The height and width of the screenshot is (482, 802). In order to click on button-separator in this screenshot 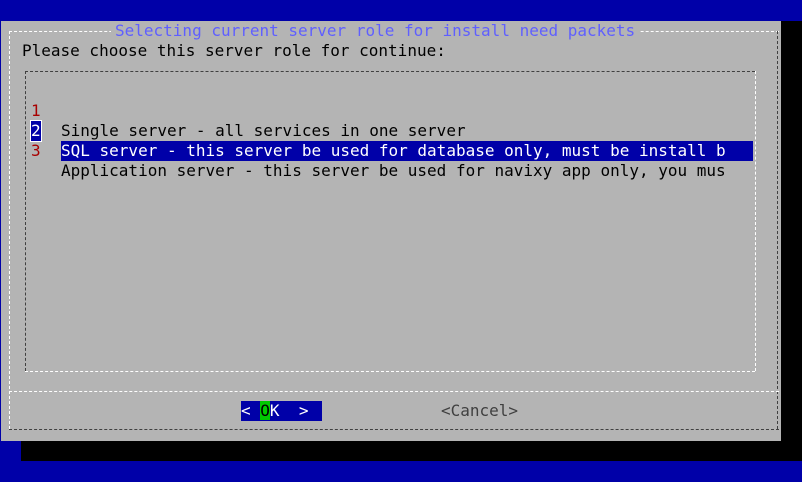, I will do `click(394, 391)`.